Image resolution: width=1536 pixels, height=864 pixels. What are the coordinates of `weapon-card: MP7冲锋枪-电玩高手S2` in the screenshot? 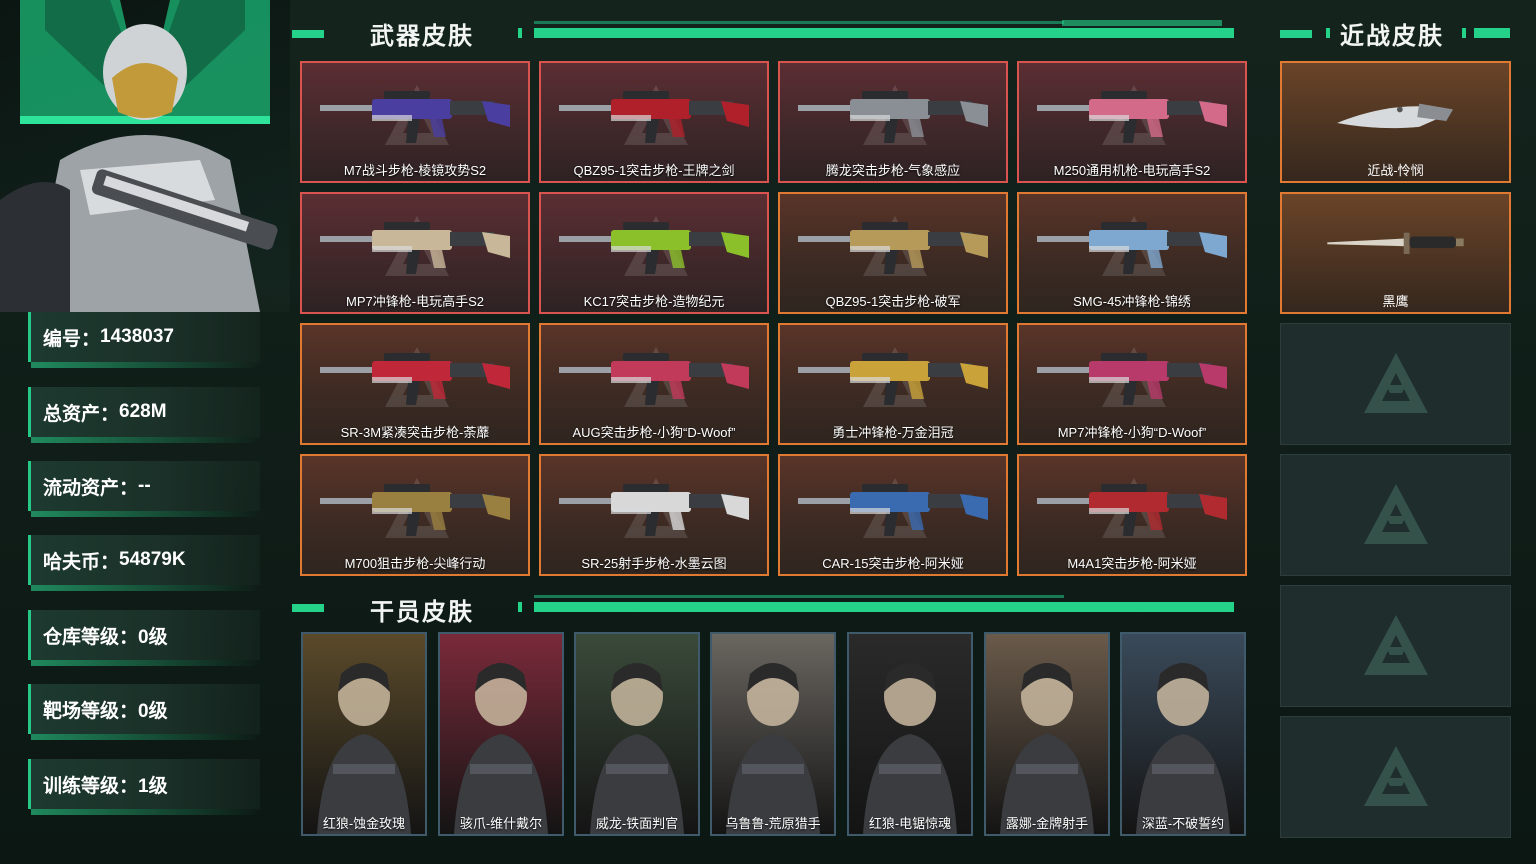 It's located at (415, 253).